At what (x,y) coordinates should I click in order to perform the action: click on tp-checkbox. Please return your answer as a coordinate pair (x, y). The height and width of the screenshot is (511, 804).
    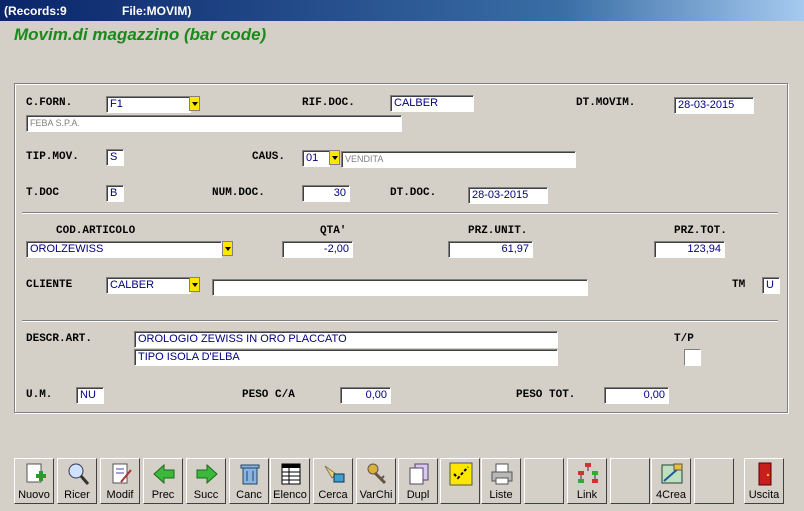
    Looking at the image, I should click on (692, 357).